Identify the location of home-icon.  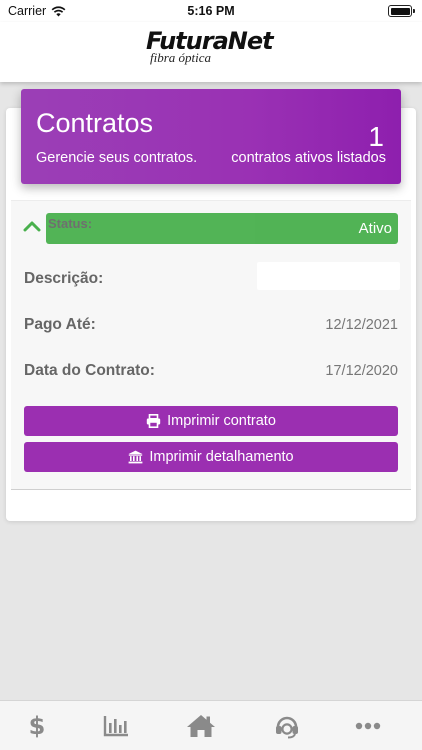
(201, 726).